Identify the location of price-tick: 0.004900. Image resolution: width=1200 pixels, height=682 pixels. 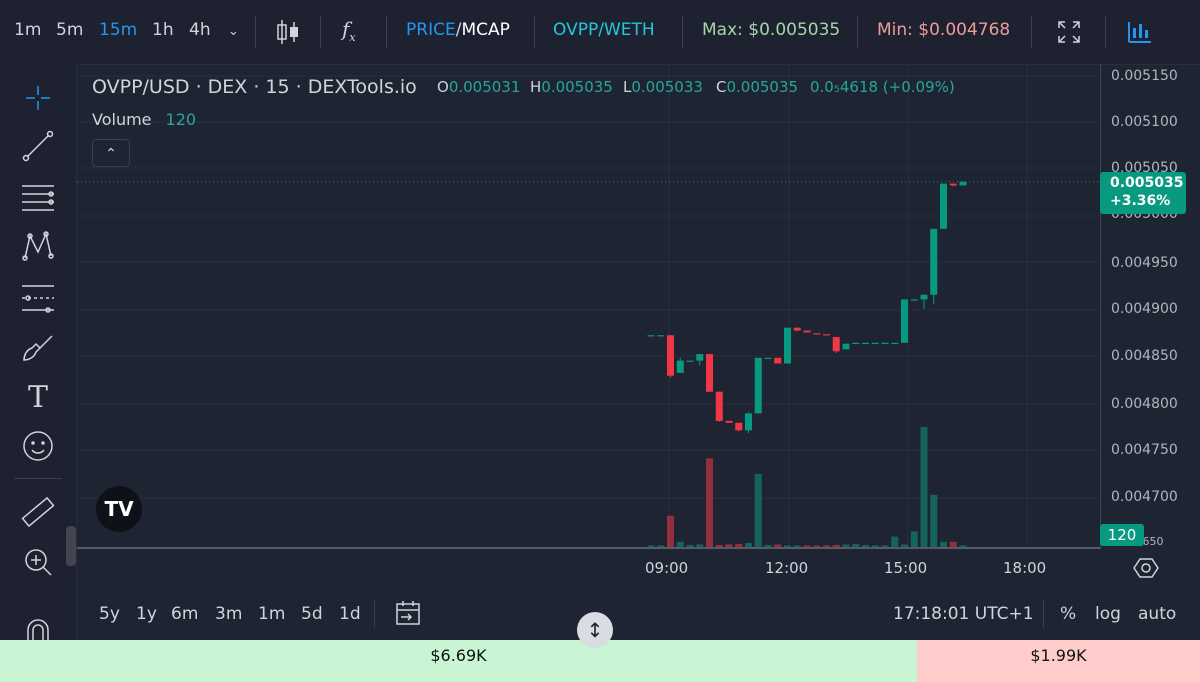
(1144, 309).